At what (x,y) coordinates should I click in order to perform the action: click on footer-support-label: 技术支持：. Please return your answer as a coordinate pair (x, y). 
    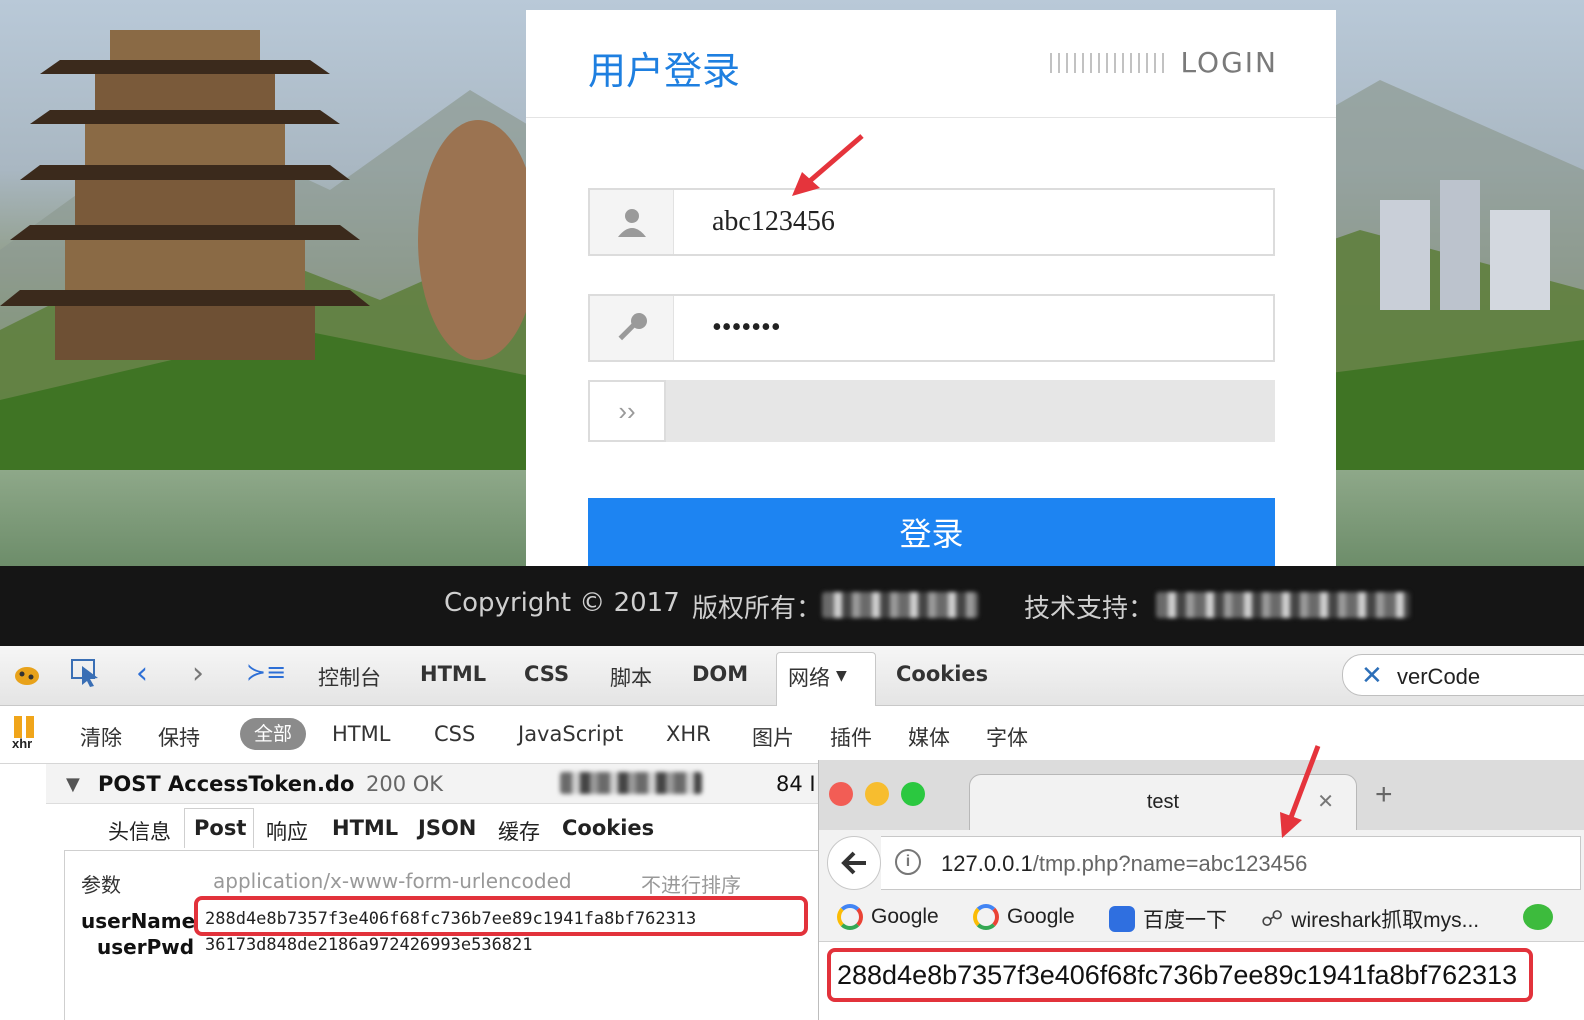
    Looking at the image, I should click on (1089, 609).